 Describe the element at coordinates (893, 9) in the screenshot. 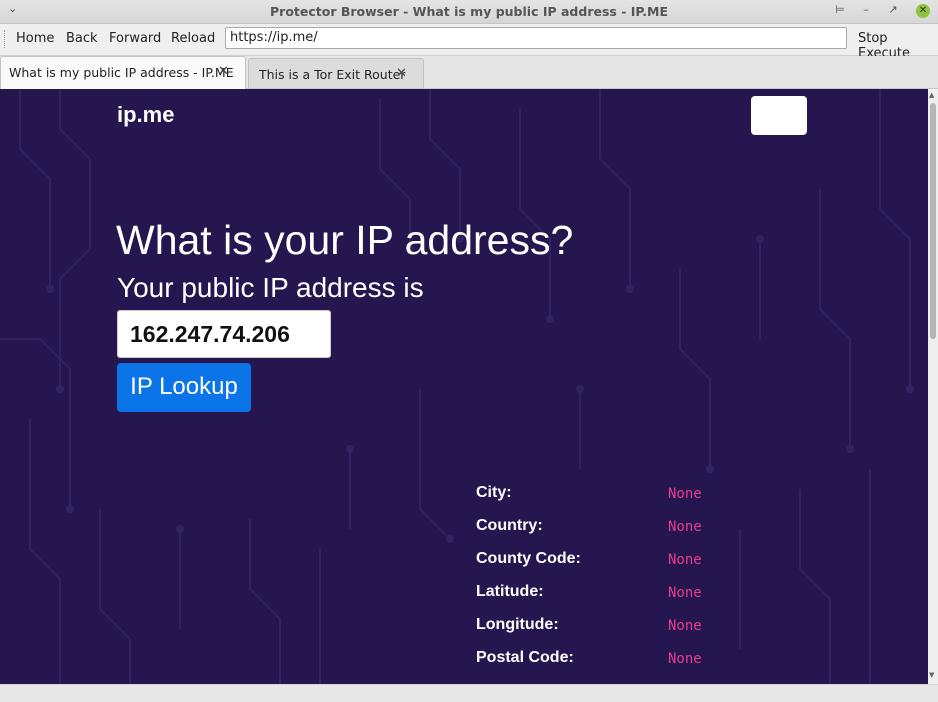

I see `restore-icon: ↗` at that location.